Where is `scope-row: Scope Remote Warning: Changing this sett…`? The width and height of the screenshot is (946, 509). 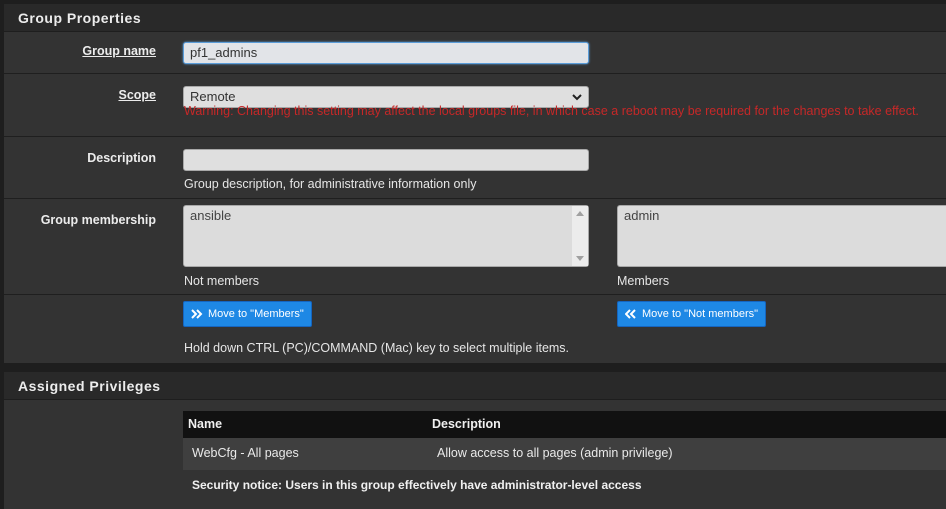 scope-row: Scope Remote Warning: Changing this sett… is located at coordinates (475, 105).